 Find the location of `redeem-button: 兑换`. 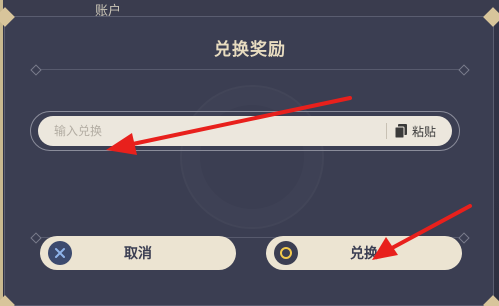

redeem-button: 兑换 is located at coordinates (364, 253).